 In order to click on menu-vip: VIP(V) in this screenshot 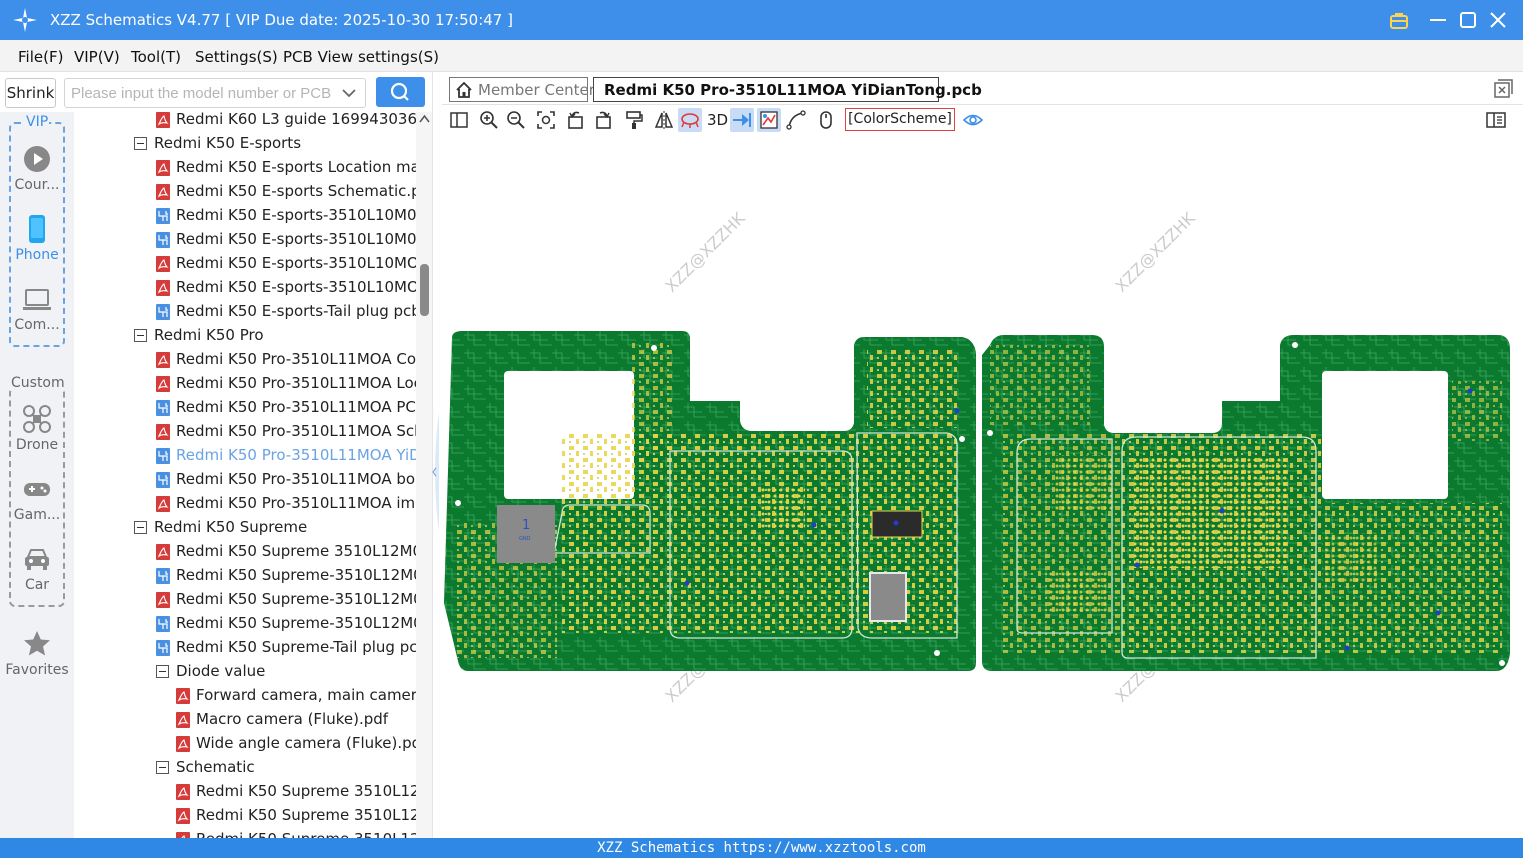, I will do `click(97, 57)`.